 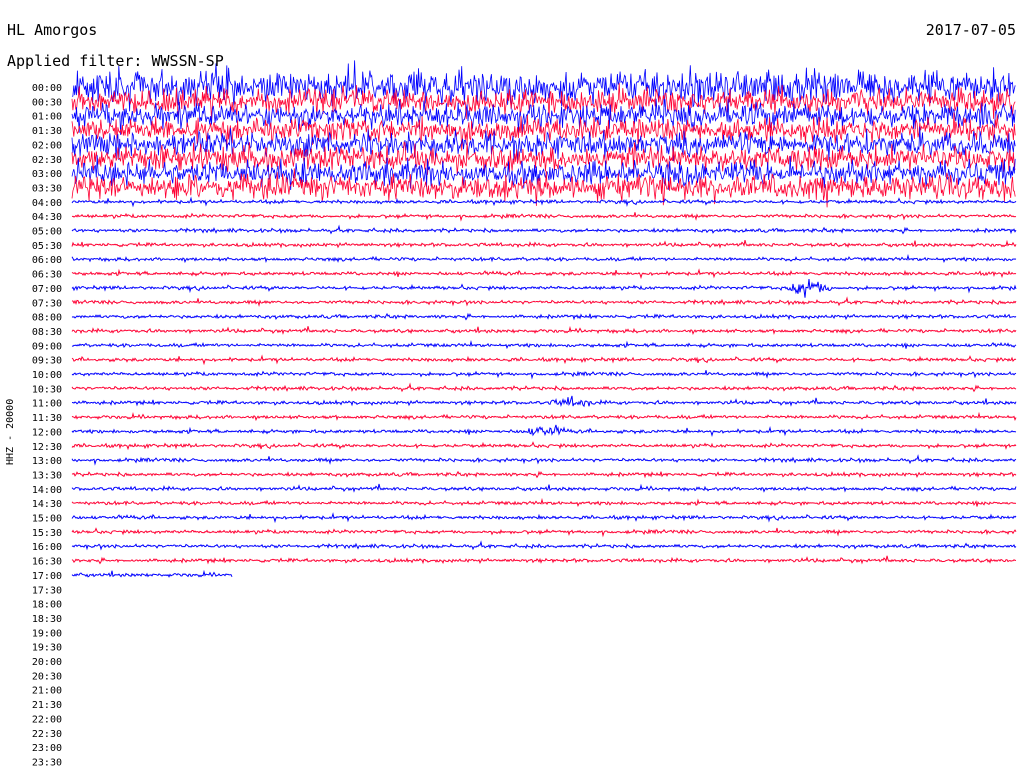 I want to click on row-time-label: 18:00, so click(x=47, y=605).